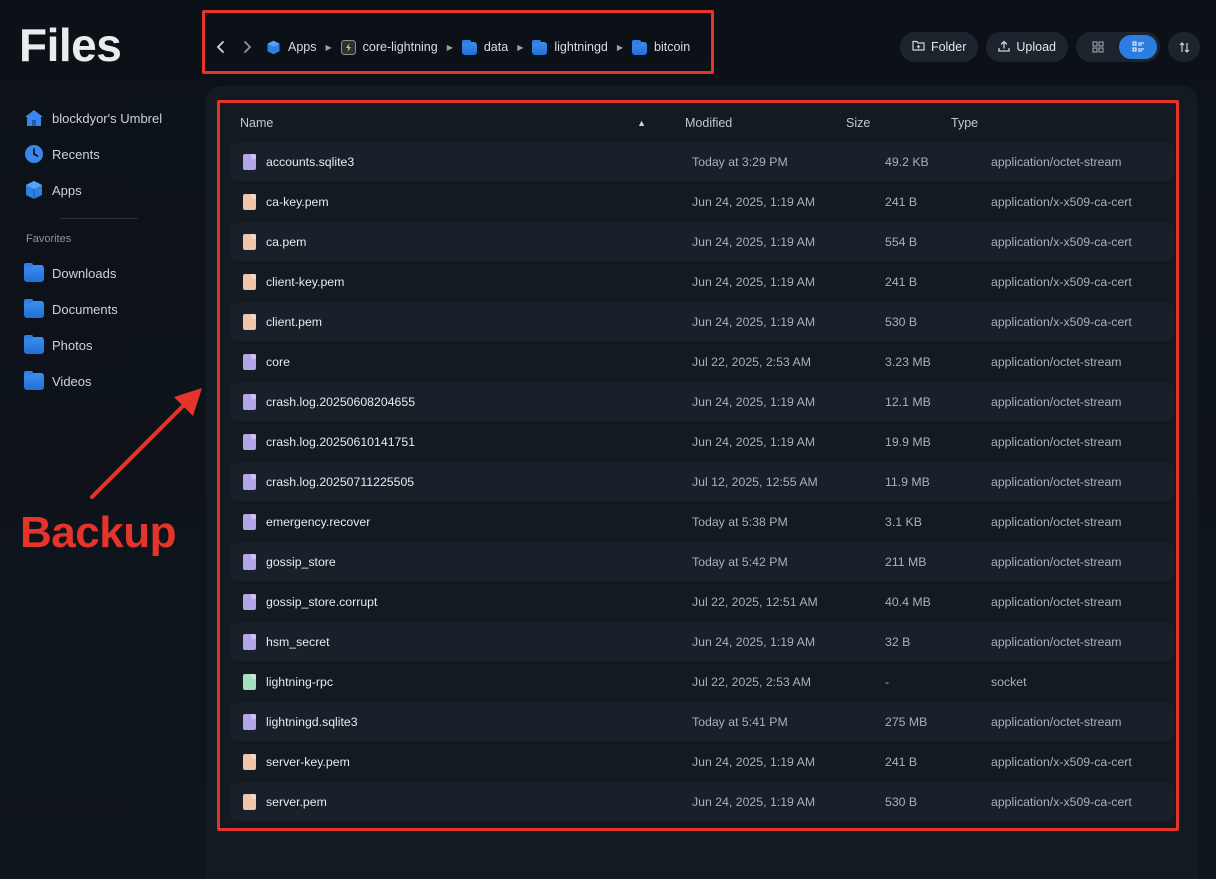 Image resolution: width=1216 pixels, height=879 pixels. What do you see at coordinates (34, 154) in the screenshot?
I see `clock-icon` at bounding box center [34, 154].